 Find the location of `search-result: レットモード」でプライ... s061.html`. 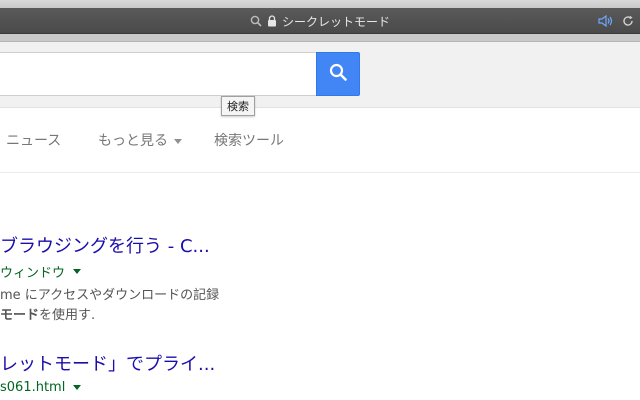

search-result: レットモード」でプライ... s061.html is located at coordinates (320, 372).